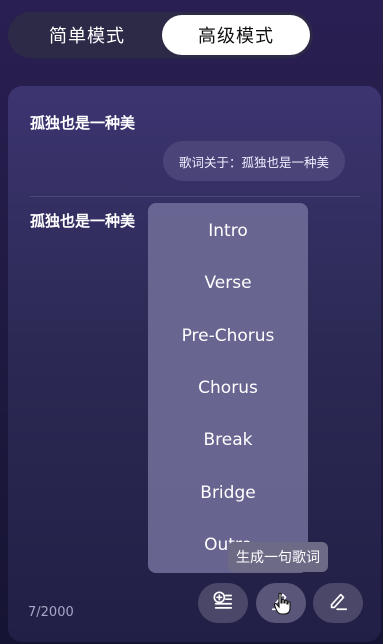 This screenshot has height=644, width=383. I want to click on pen-edit-icon, so click(338, 603).